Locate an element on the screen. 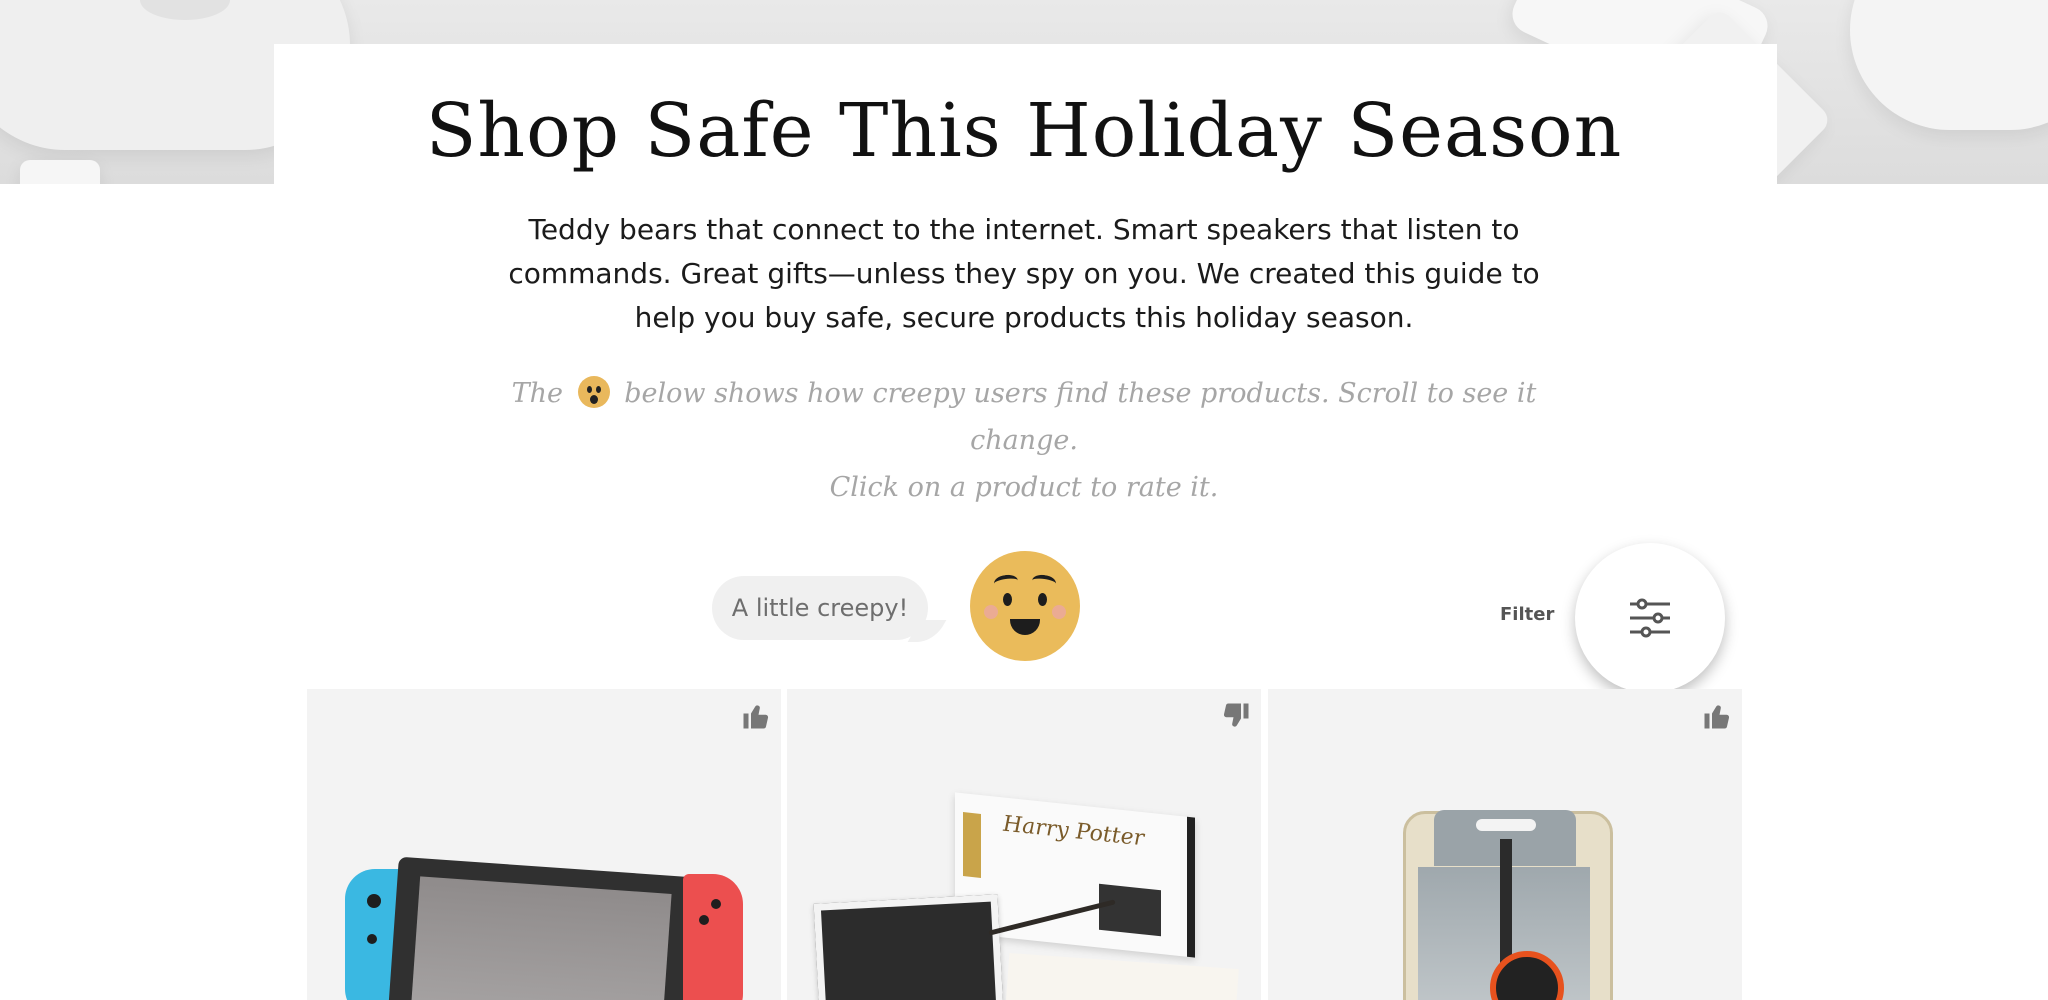 Image resolution: width=2048 pixels, height=1000 pixels. switch-screen is located at coordinates (541, 938).